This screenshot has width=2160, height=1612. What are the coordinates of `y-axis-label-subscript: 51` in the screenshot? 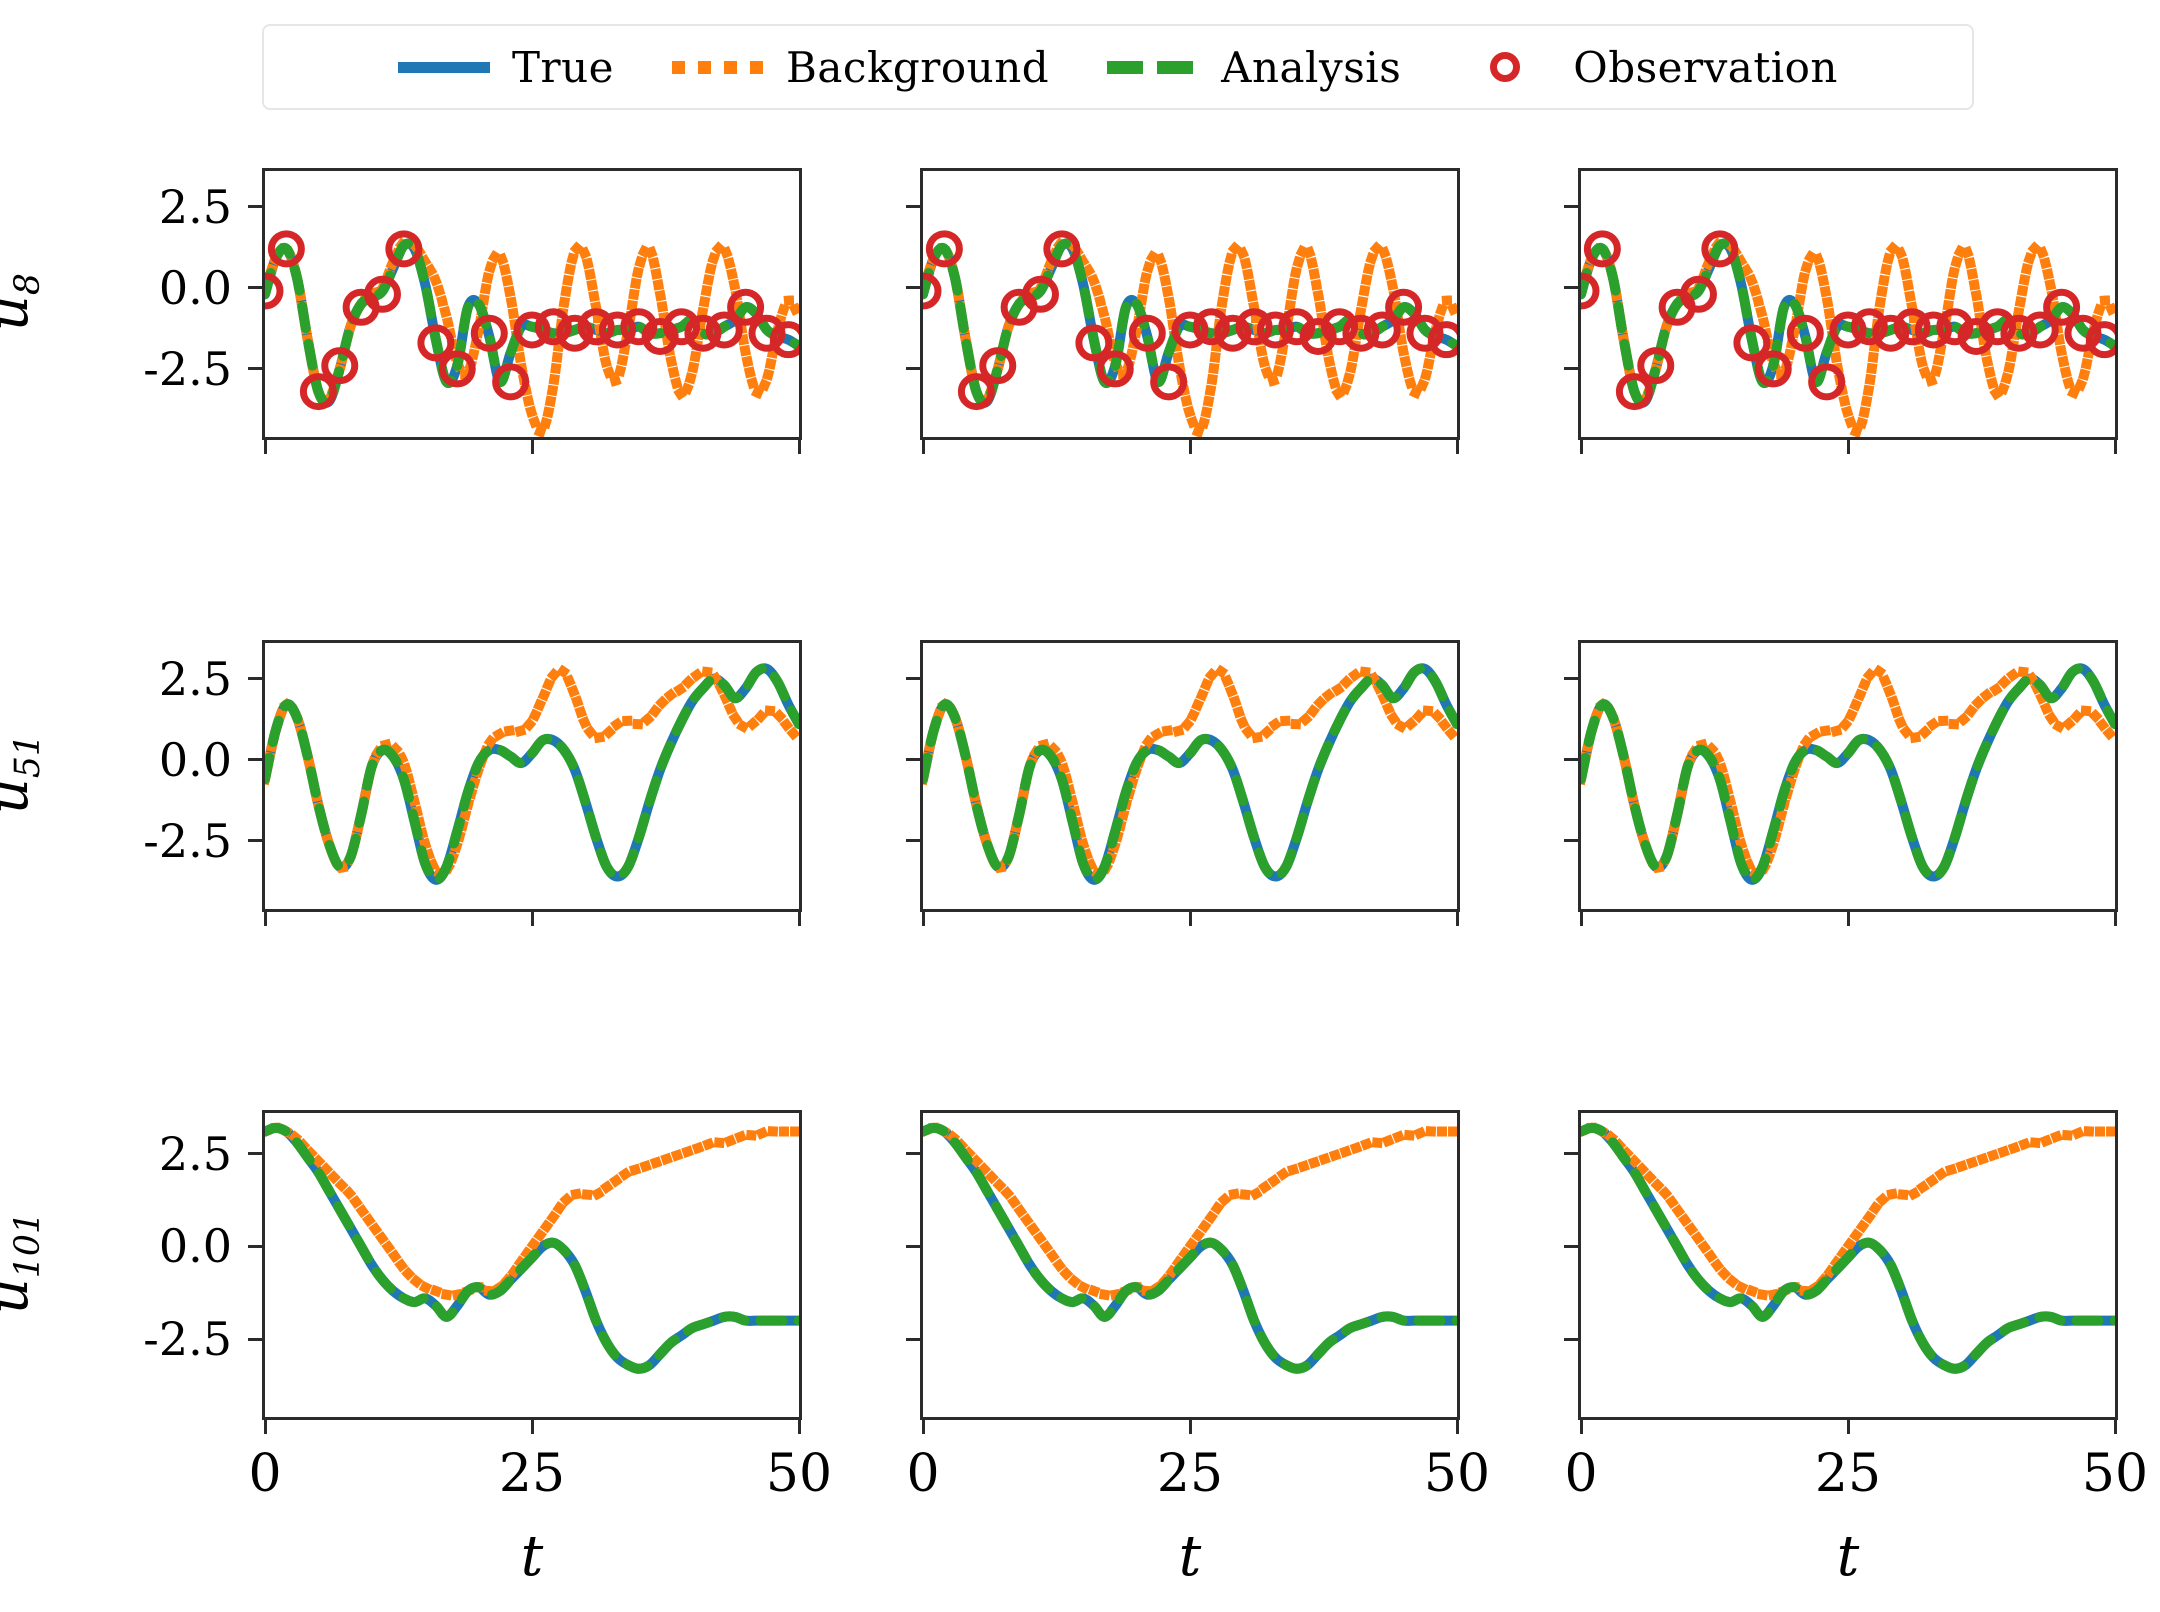 It's located at (28, 756).